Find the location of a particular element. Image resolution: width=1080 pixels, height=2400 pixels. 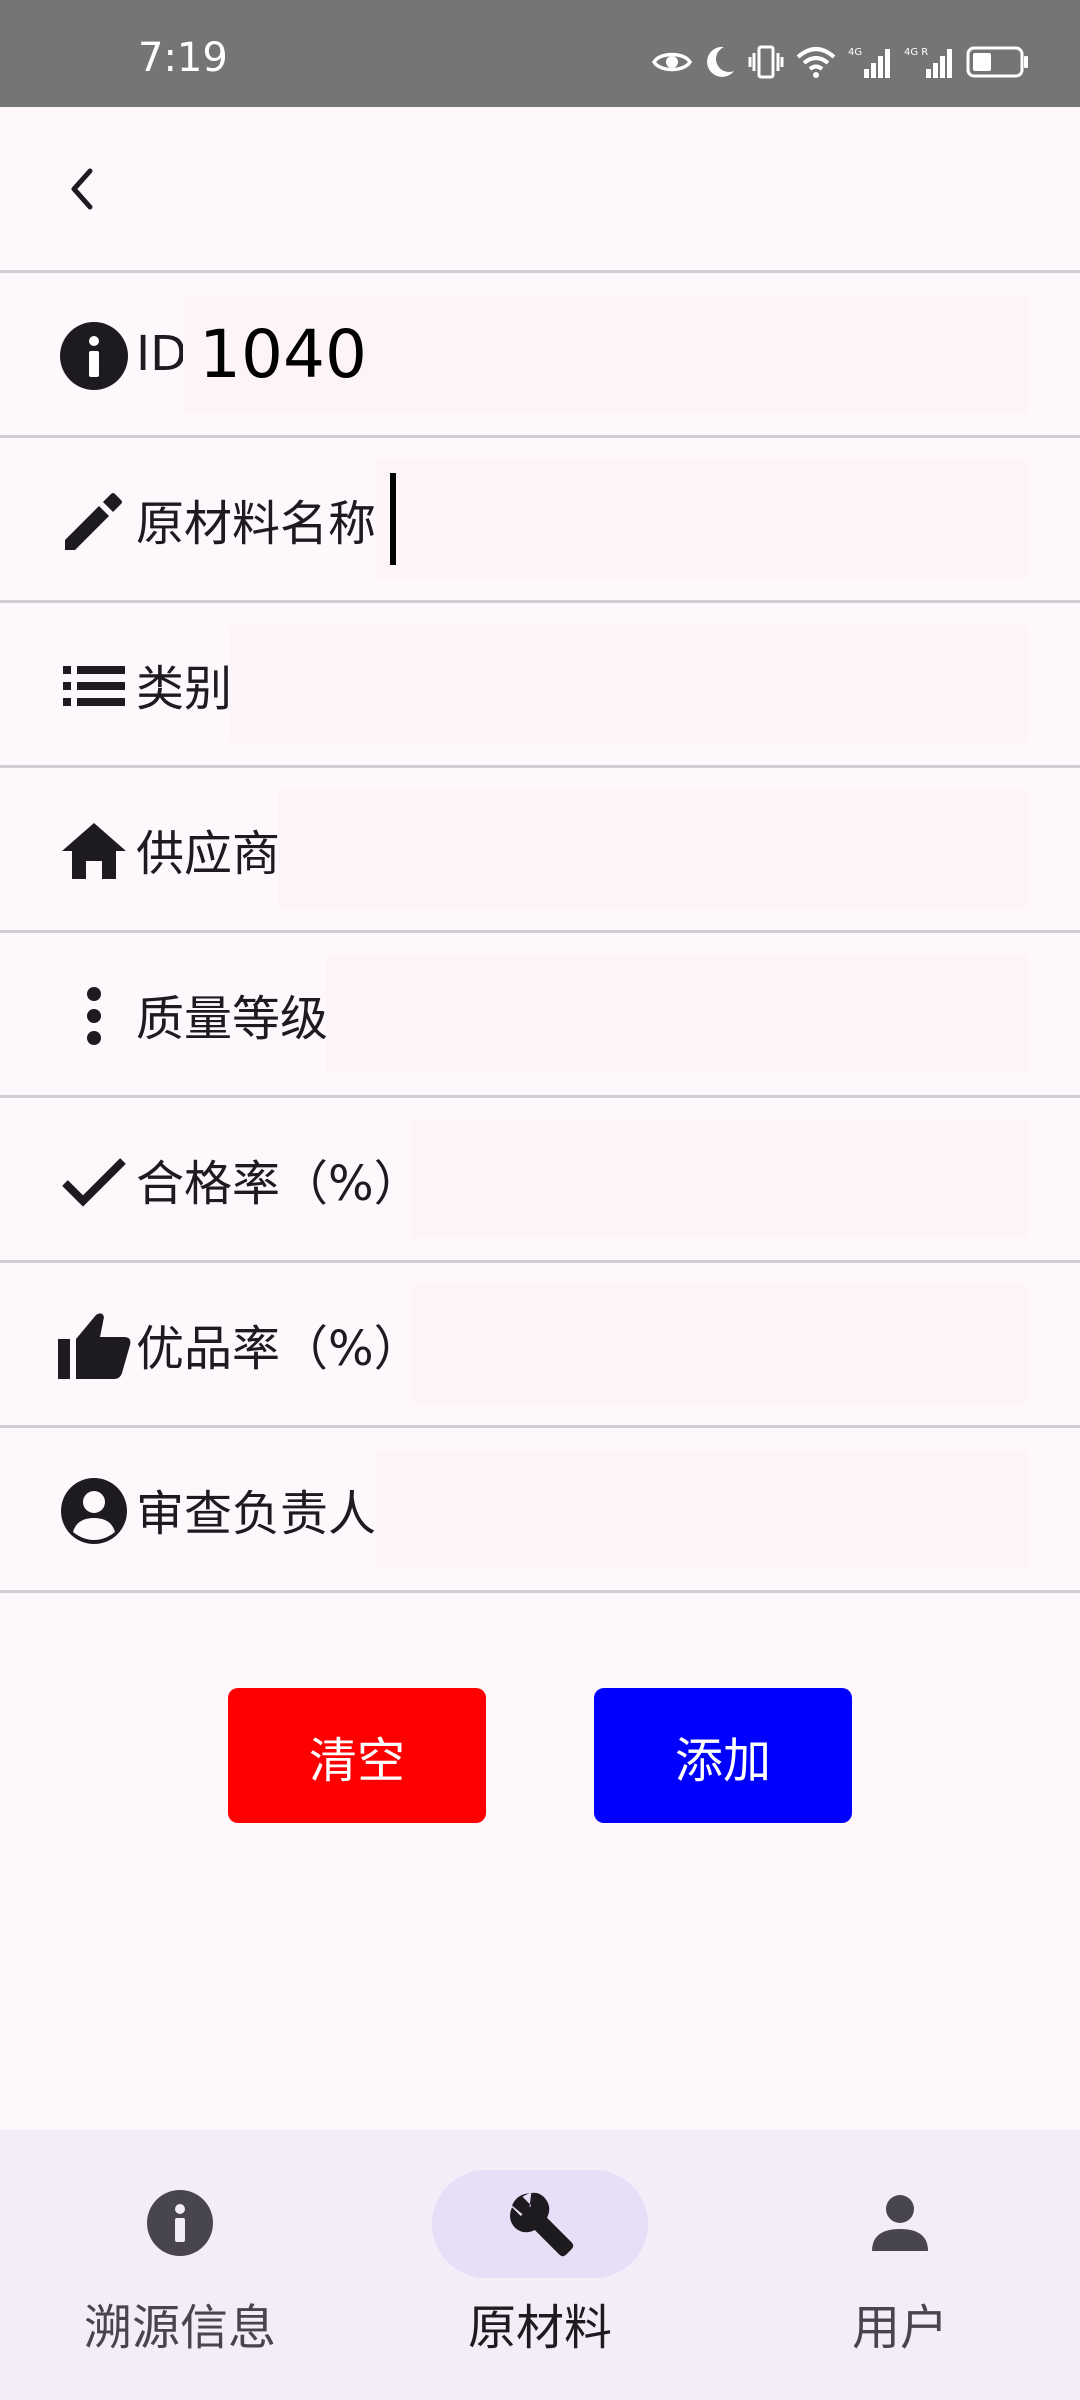

quality-grade-field is located at coordinates (676, 1014).